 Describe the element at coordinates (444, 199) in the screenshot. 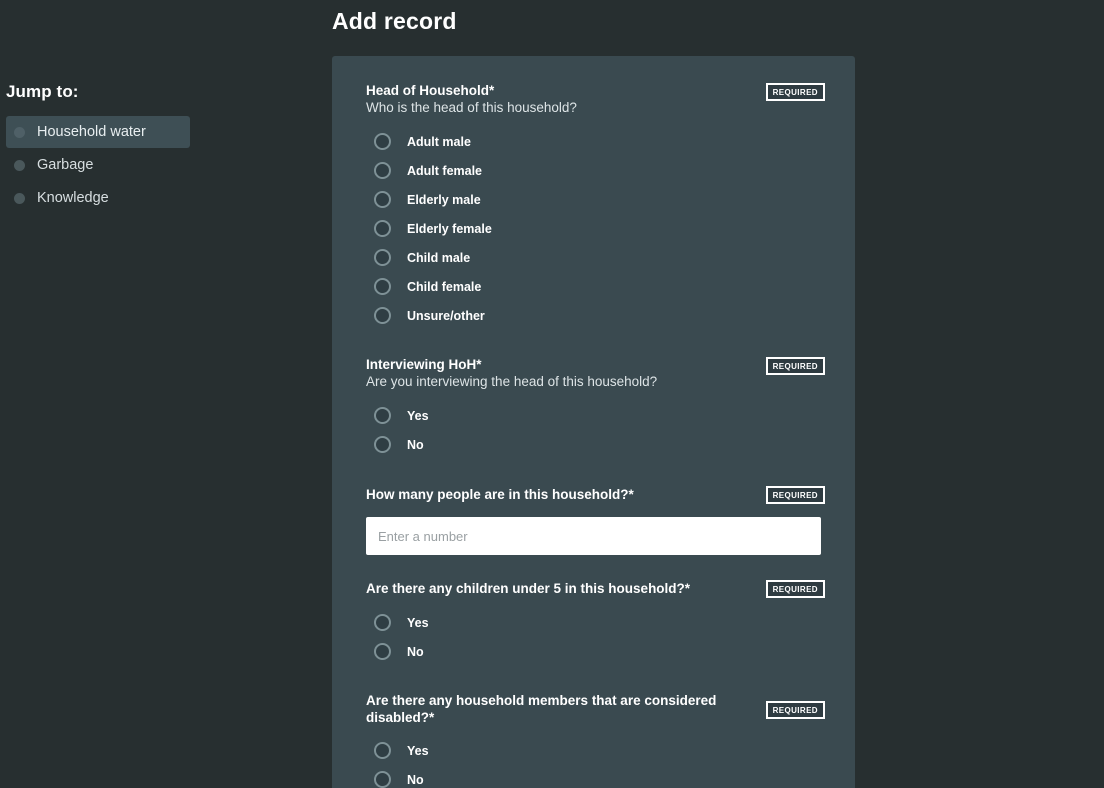

I see `radio-option-label: Elderly male` at that location.